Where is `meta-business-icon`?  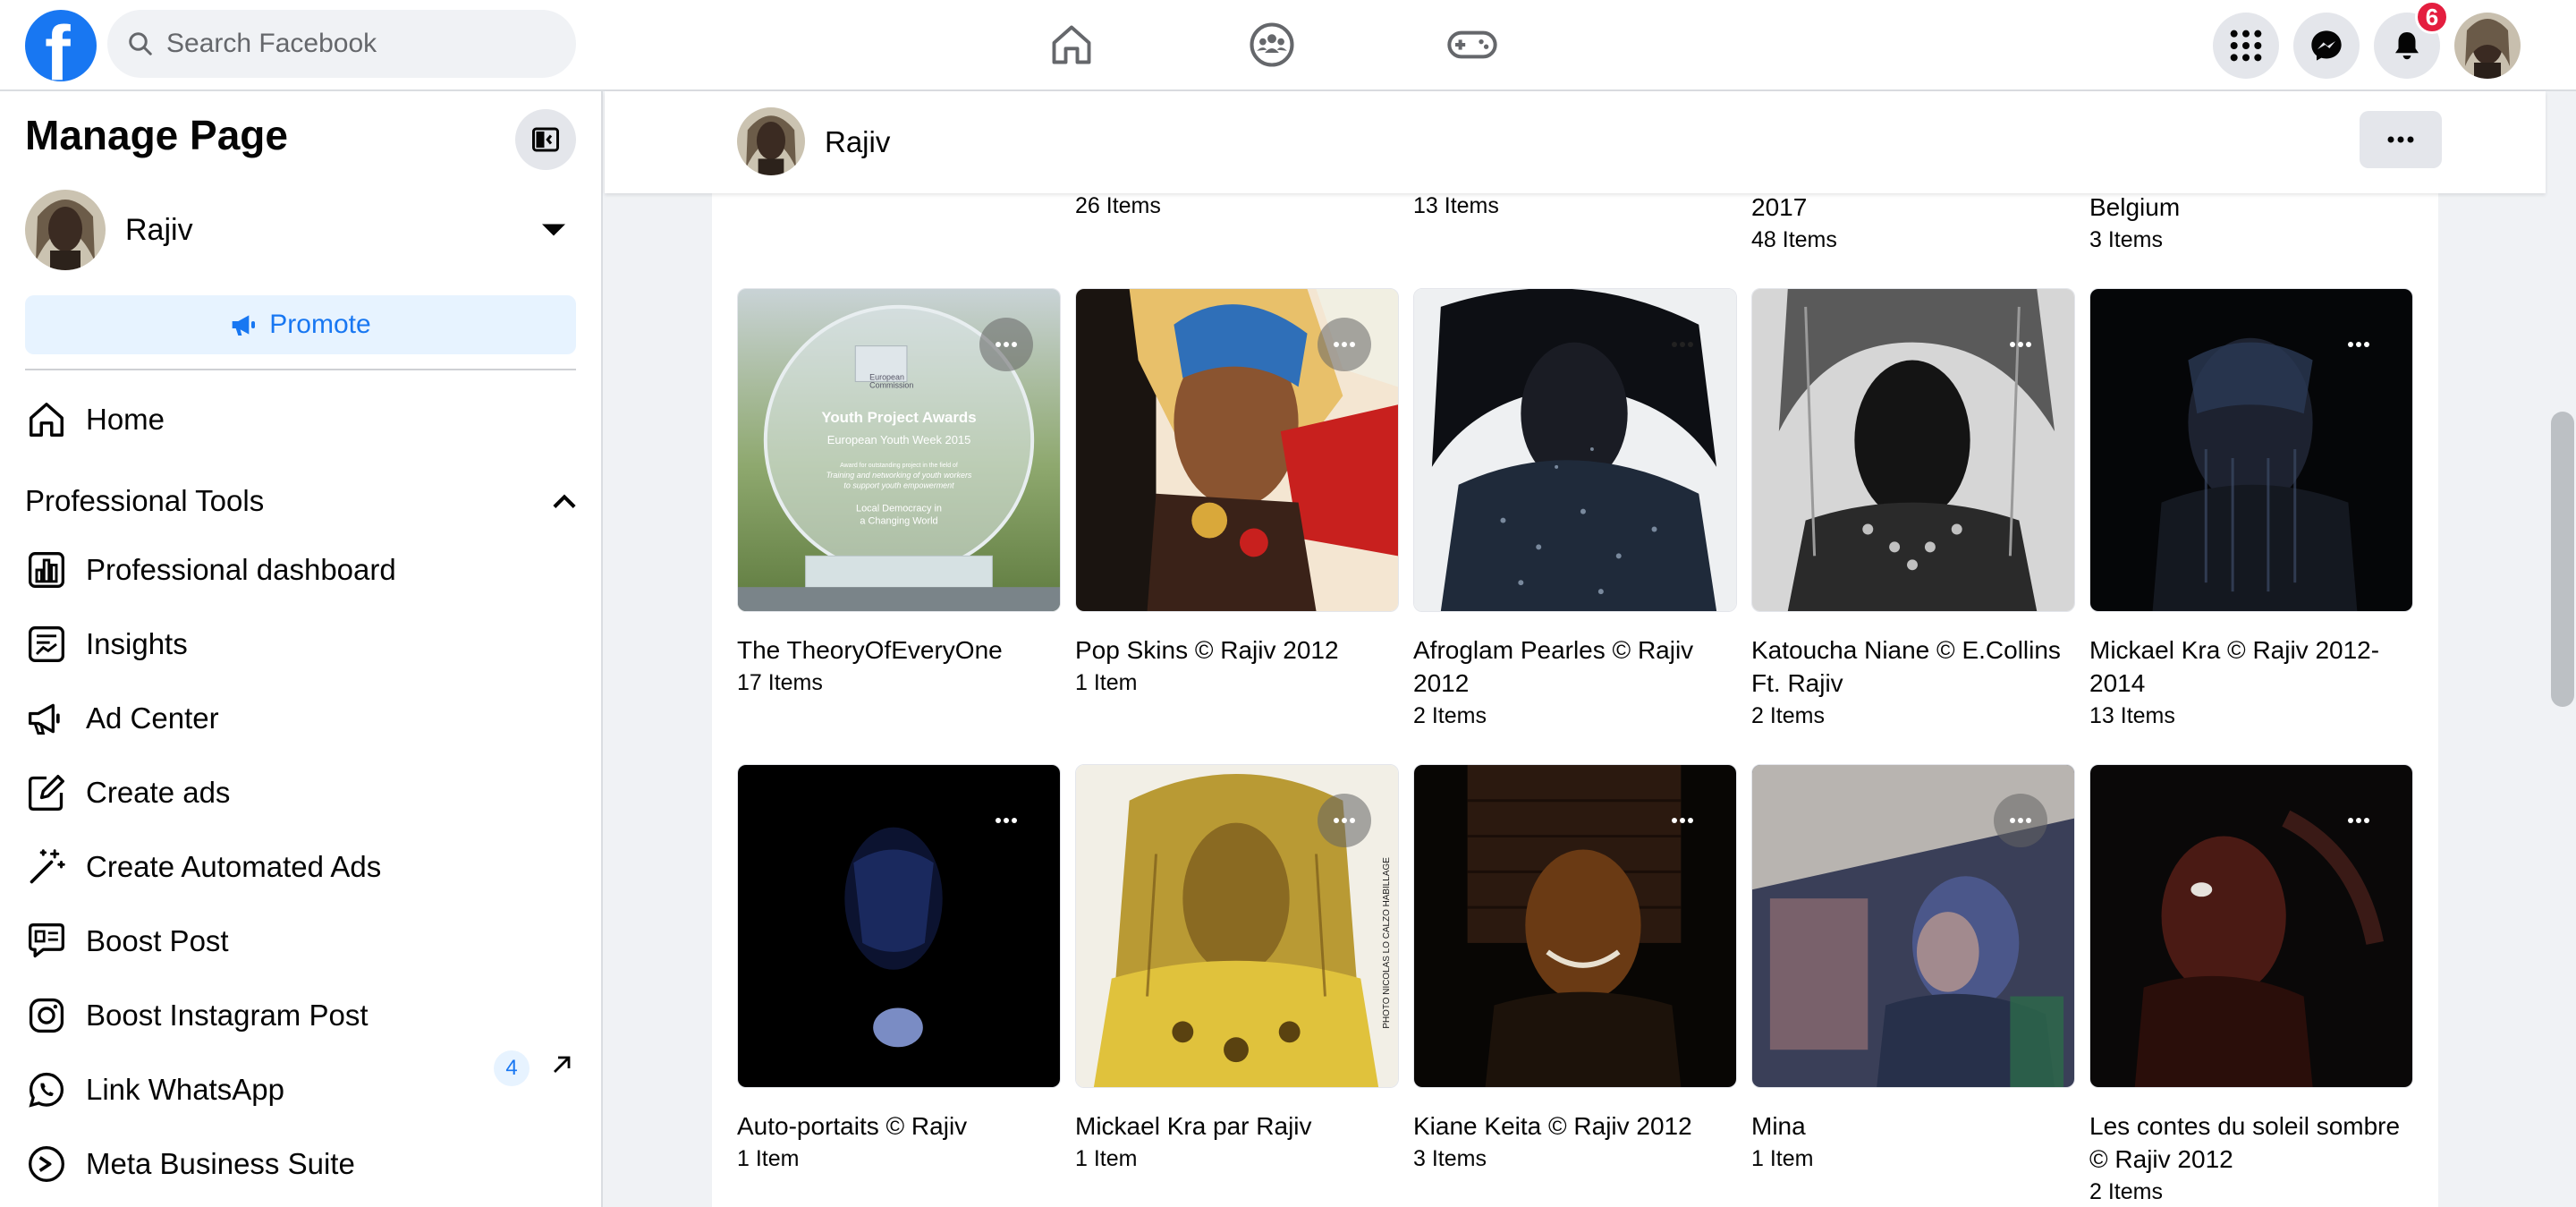 meta-business-icon is located at coordinates (46, 1164).